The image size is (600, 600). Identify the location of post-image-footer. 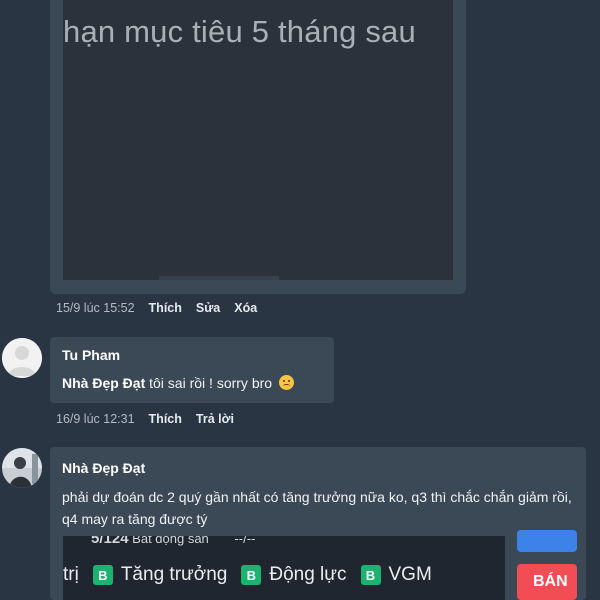
(219, 278).